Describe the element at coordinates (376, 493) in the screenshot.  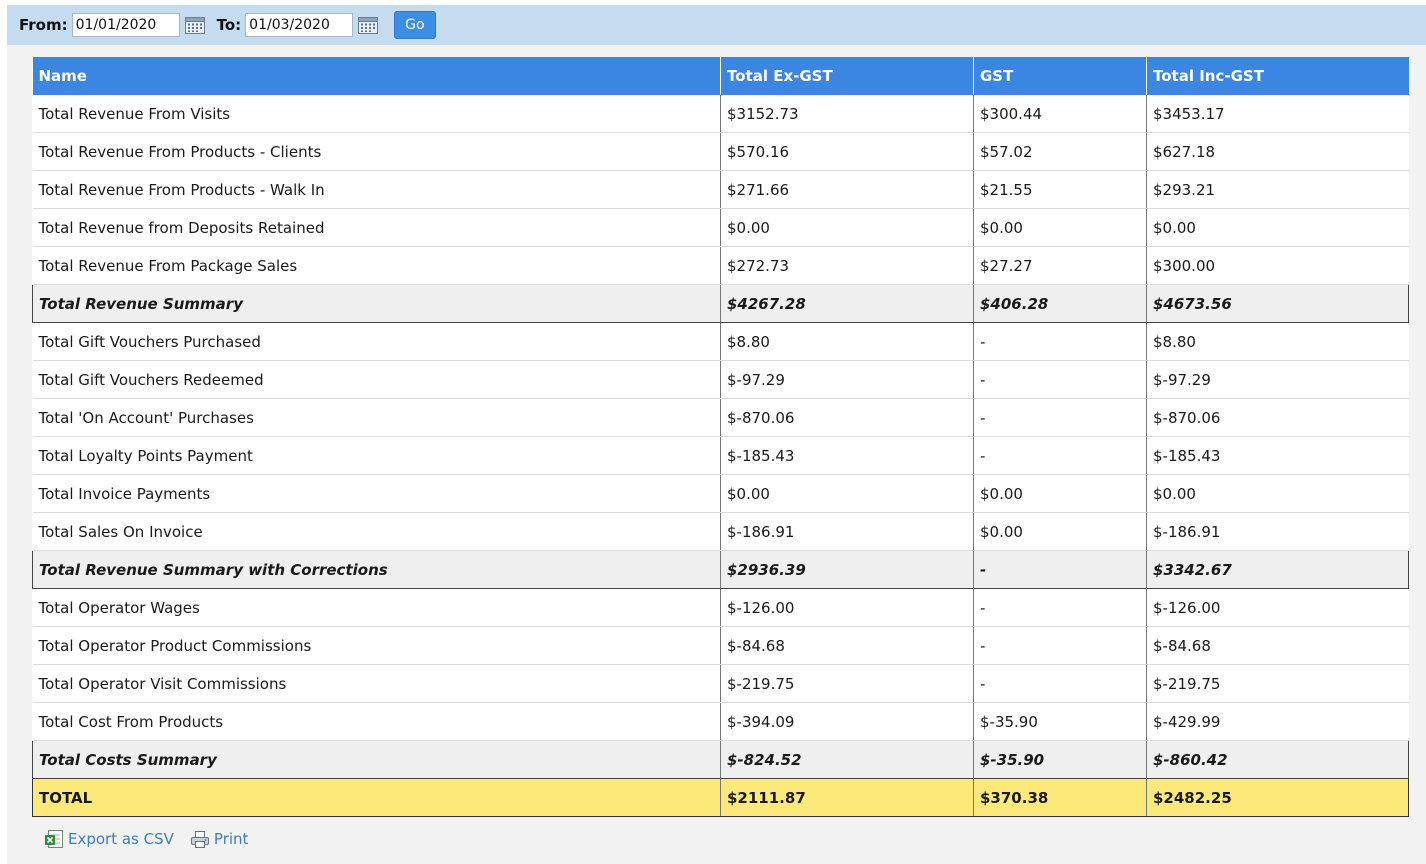
I see `name-cell: Total Invoice Payments` at that location.